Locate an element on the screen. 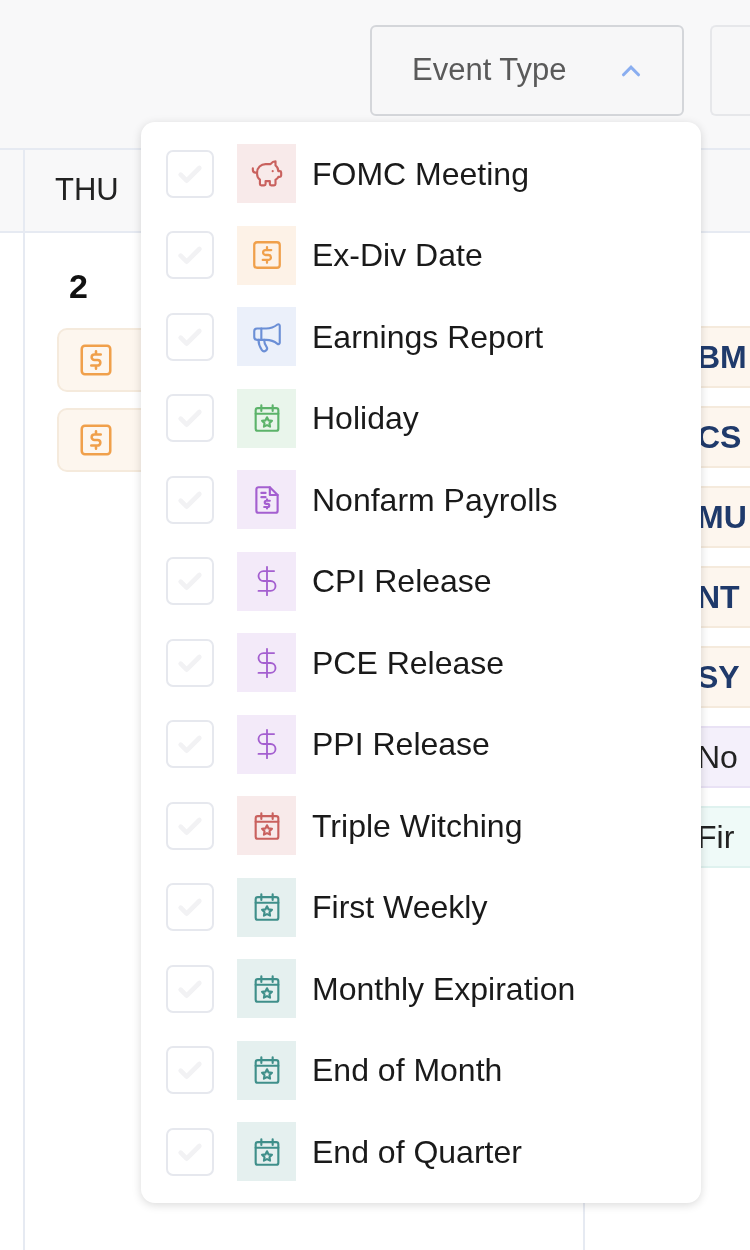 This screenshot has height=1250, width=750. menu-item: End of Month is located at coordinates (421, 1070).